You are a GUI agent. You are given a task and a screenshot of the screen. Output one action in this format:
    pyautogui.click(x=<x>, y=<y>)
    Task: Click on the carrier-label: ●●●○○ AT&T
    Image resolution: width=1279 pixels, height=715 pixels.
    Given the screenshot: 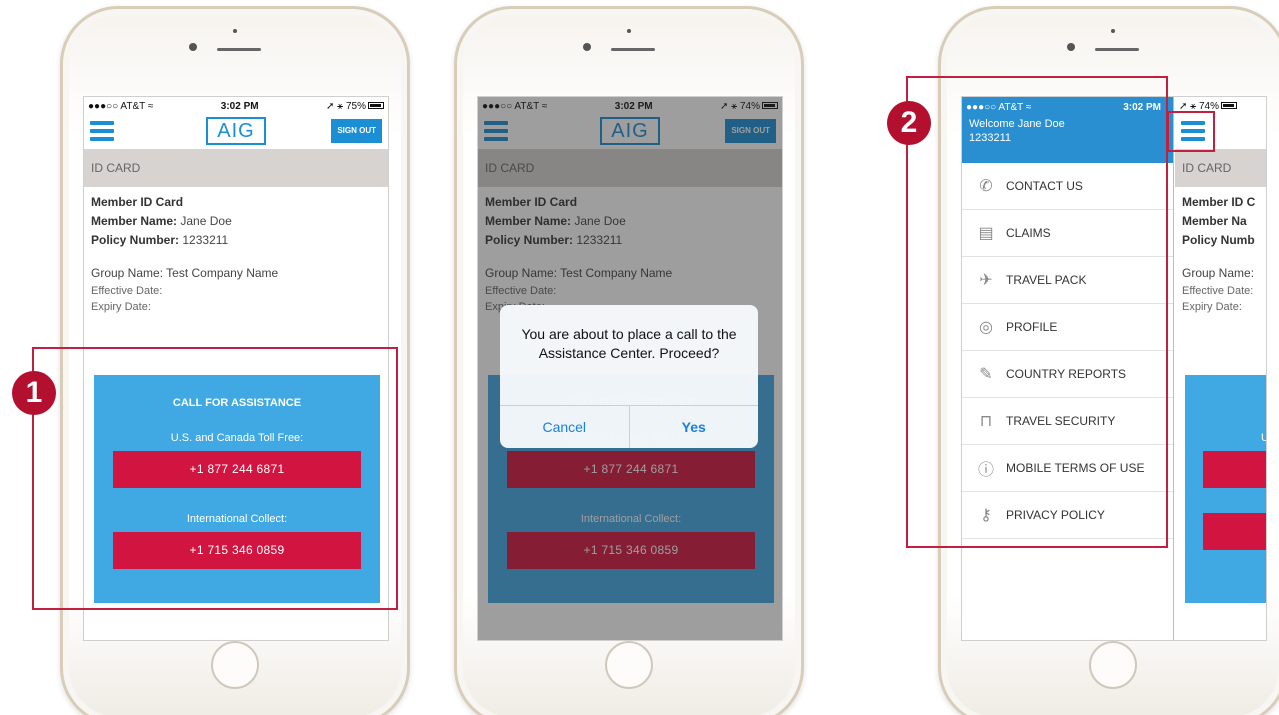 What is the action you would take?
    pyautogui.click(x=117, y=106)
    